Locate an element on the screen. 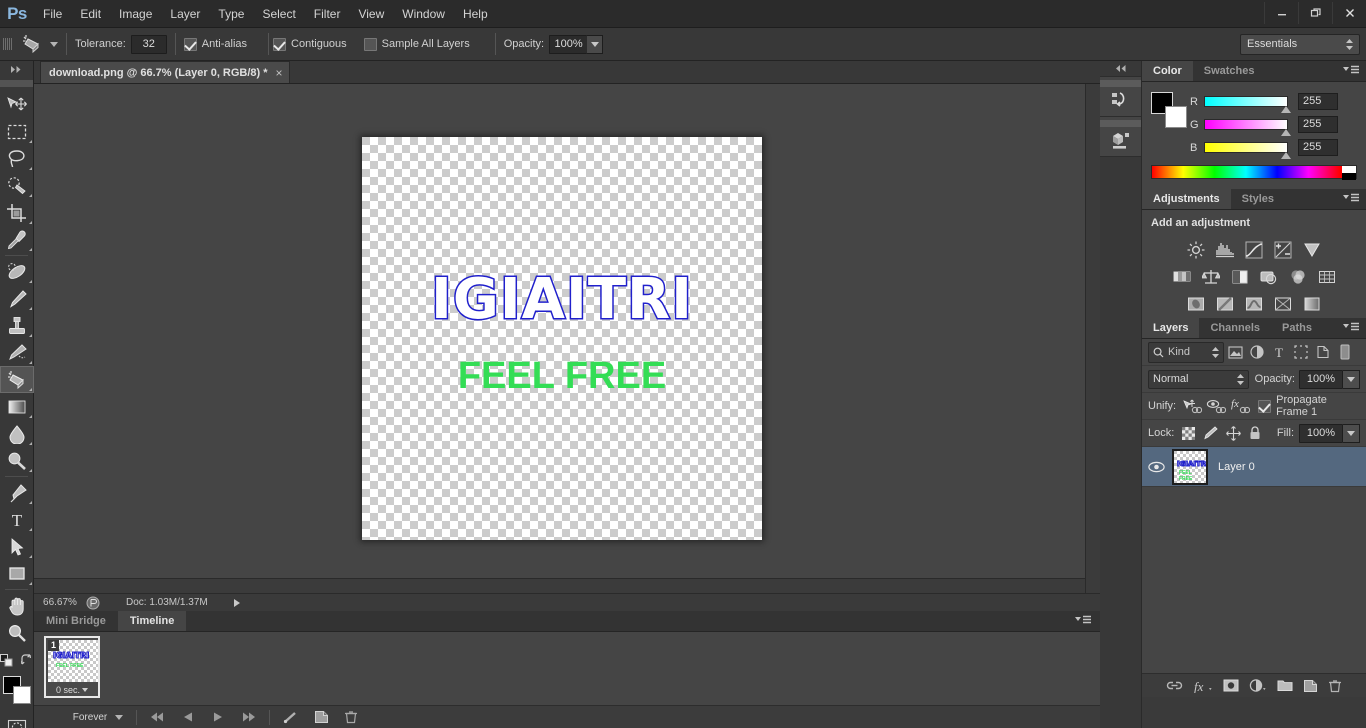  layer-opacity-chevron-down-icon is located at coordinates (1351, 379).